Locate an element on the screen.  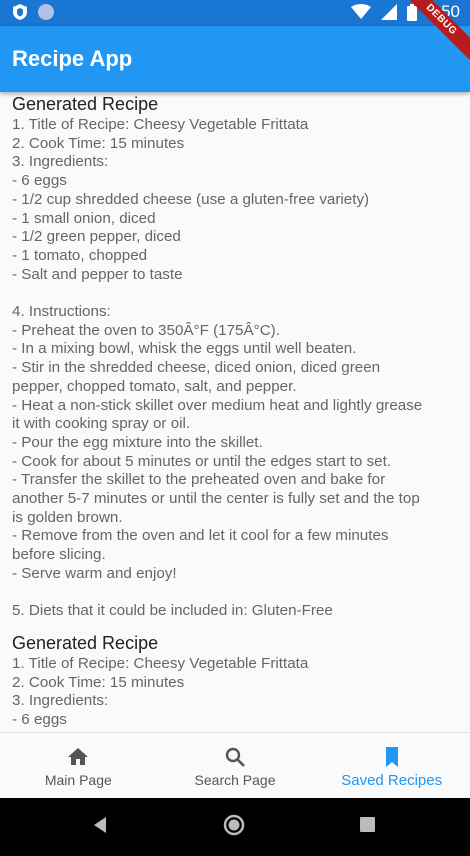
recipe-line: is golden brown. is located at coordinates (67, 517).